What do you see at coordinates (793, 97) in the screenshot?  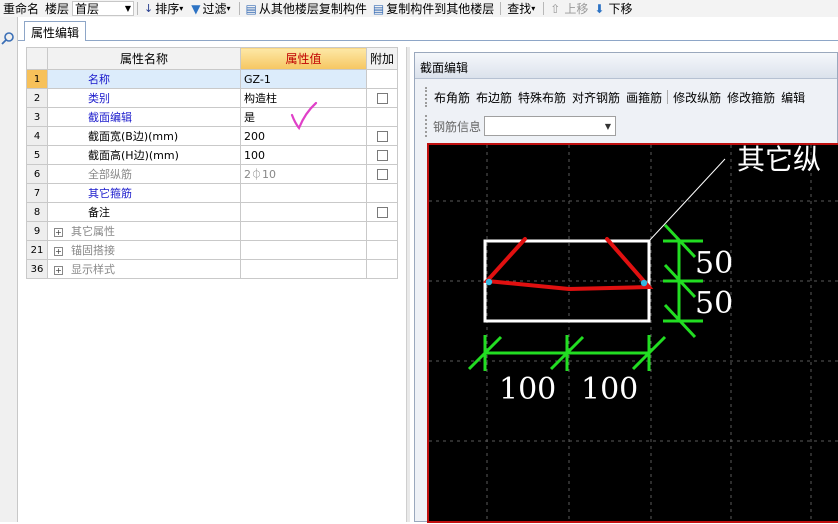 I see `tool-edit: 编辑` at bounding box center [793, 97].